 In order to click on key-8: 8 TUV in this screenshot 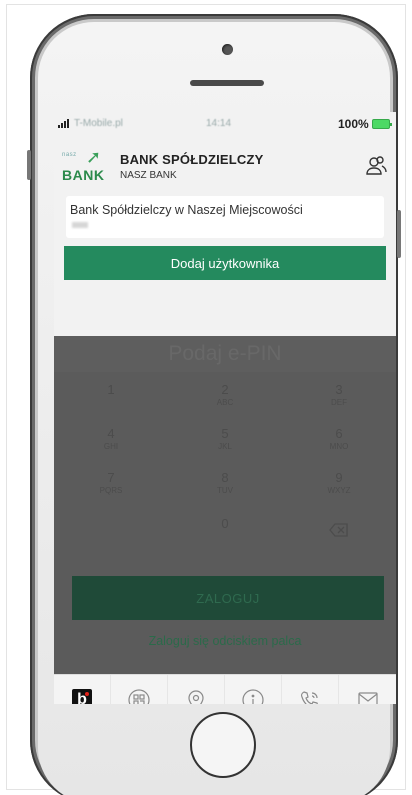, I will do `click(225, 486)`.